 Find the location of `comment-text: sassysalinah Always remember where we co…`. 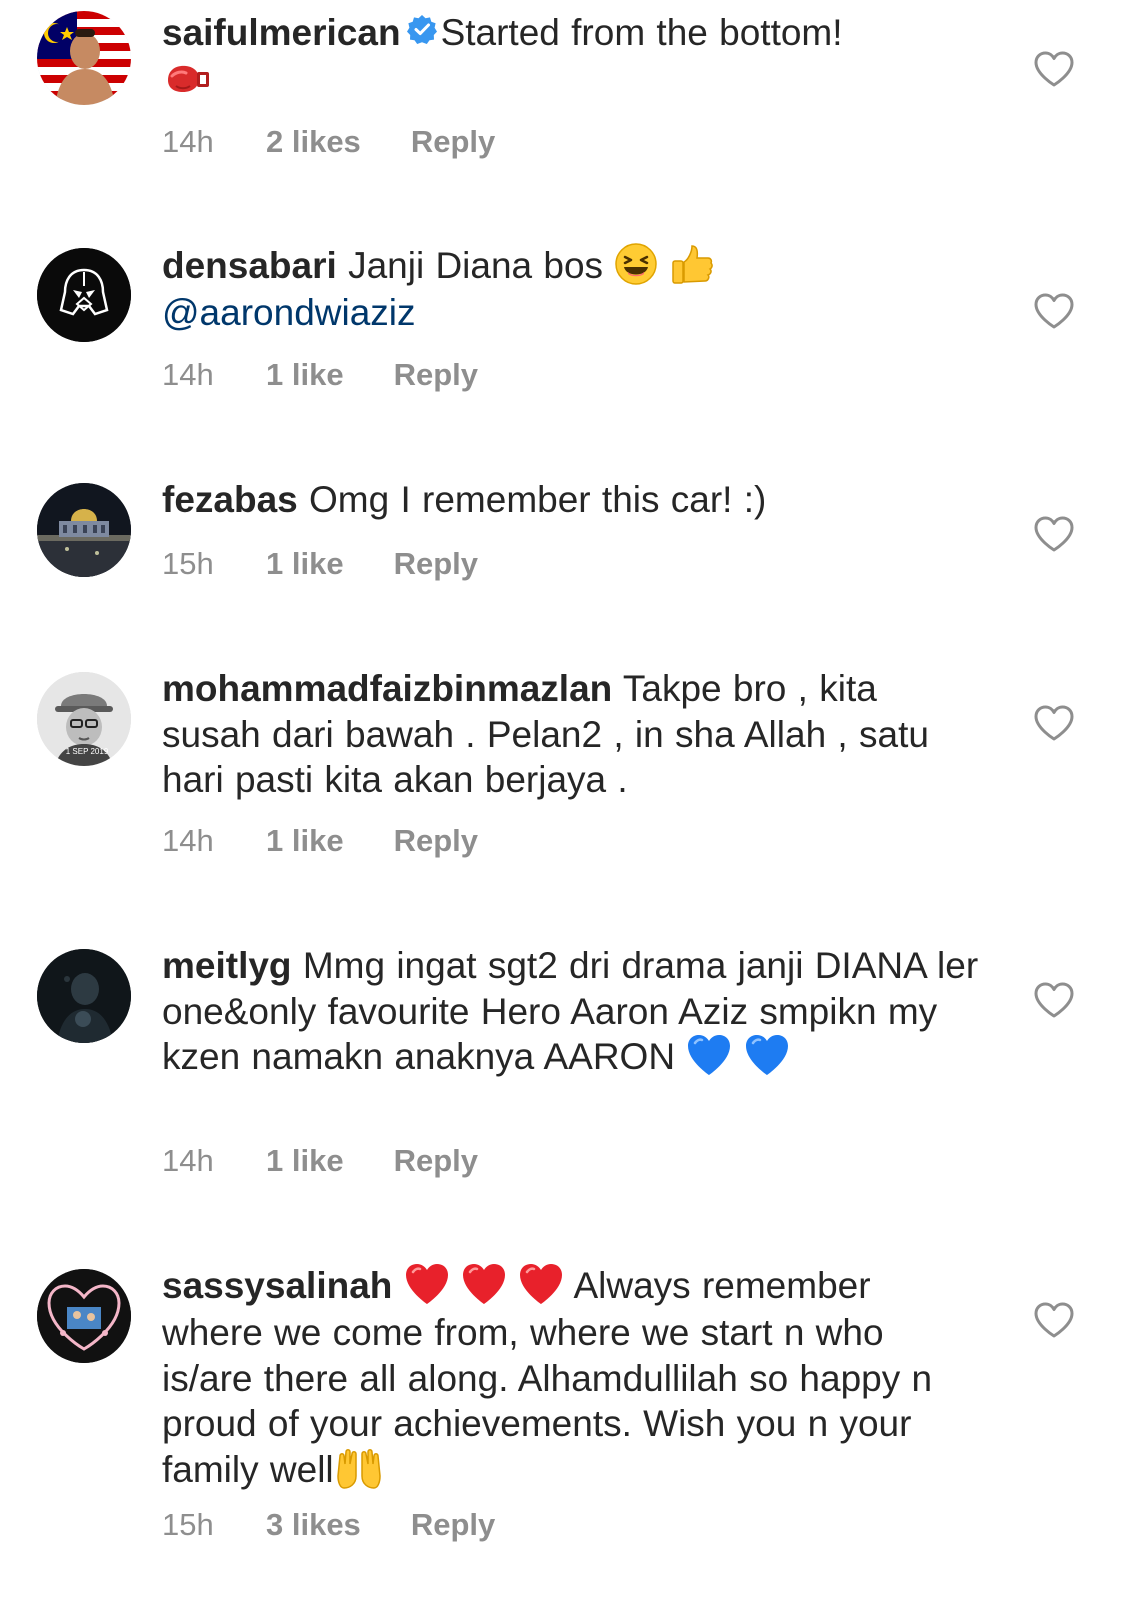

comment-text: sassysalinah Always remember where we co… is located at coordinates (572, 1378).